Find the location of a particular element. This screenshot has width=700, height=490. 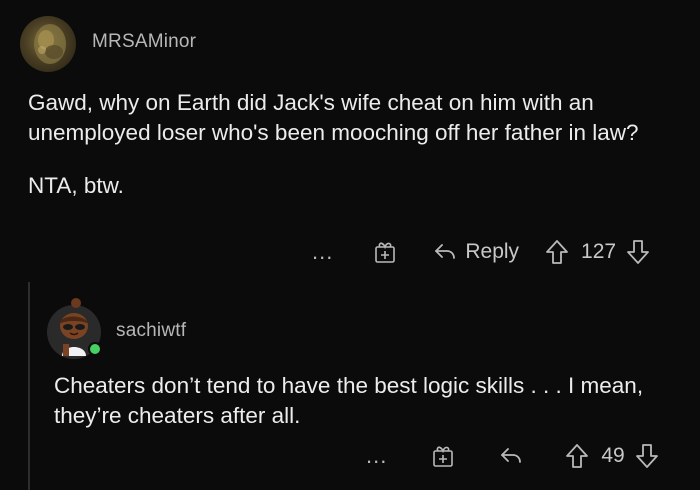

comment-actions: ... 49 is located at coordinates (512, 456).